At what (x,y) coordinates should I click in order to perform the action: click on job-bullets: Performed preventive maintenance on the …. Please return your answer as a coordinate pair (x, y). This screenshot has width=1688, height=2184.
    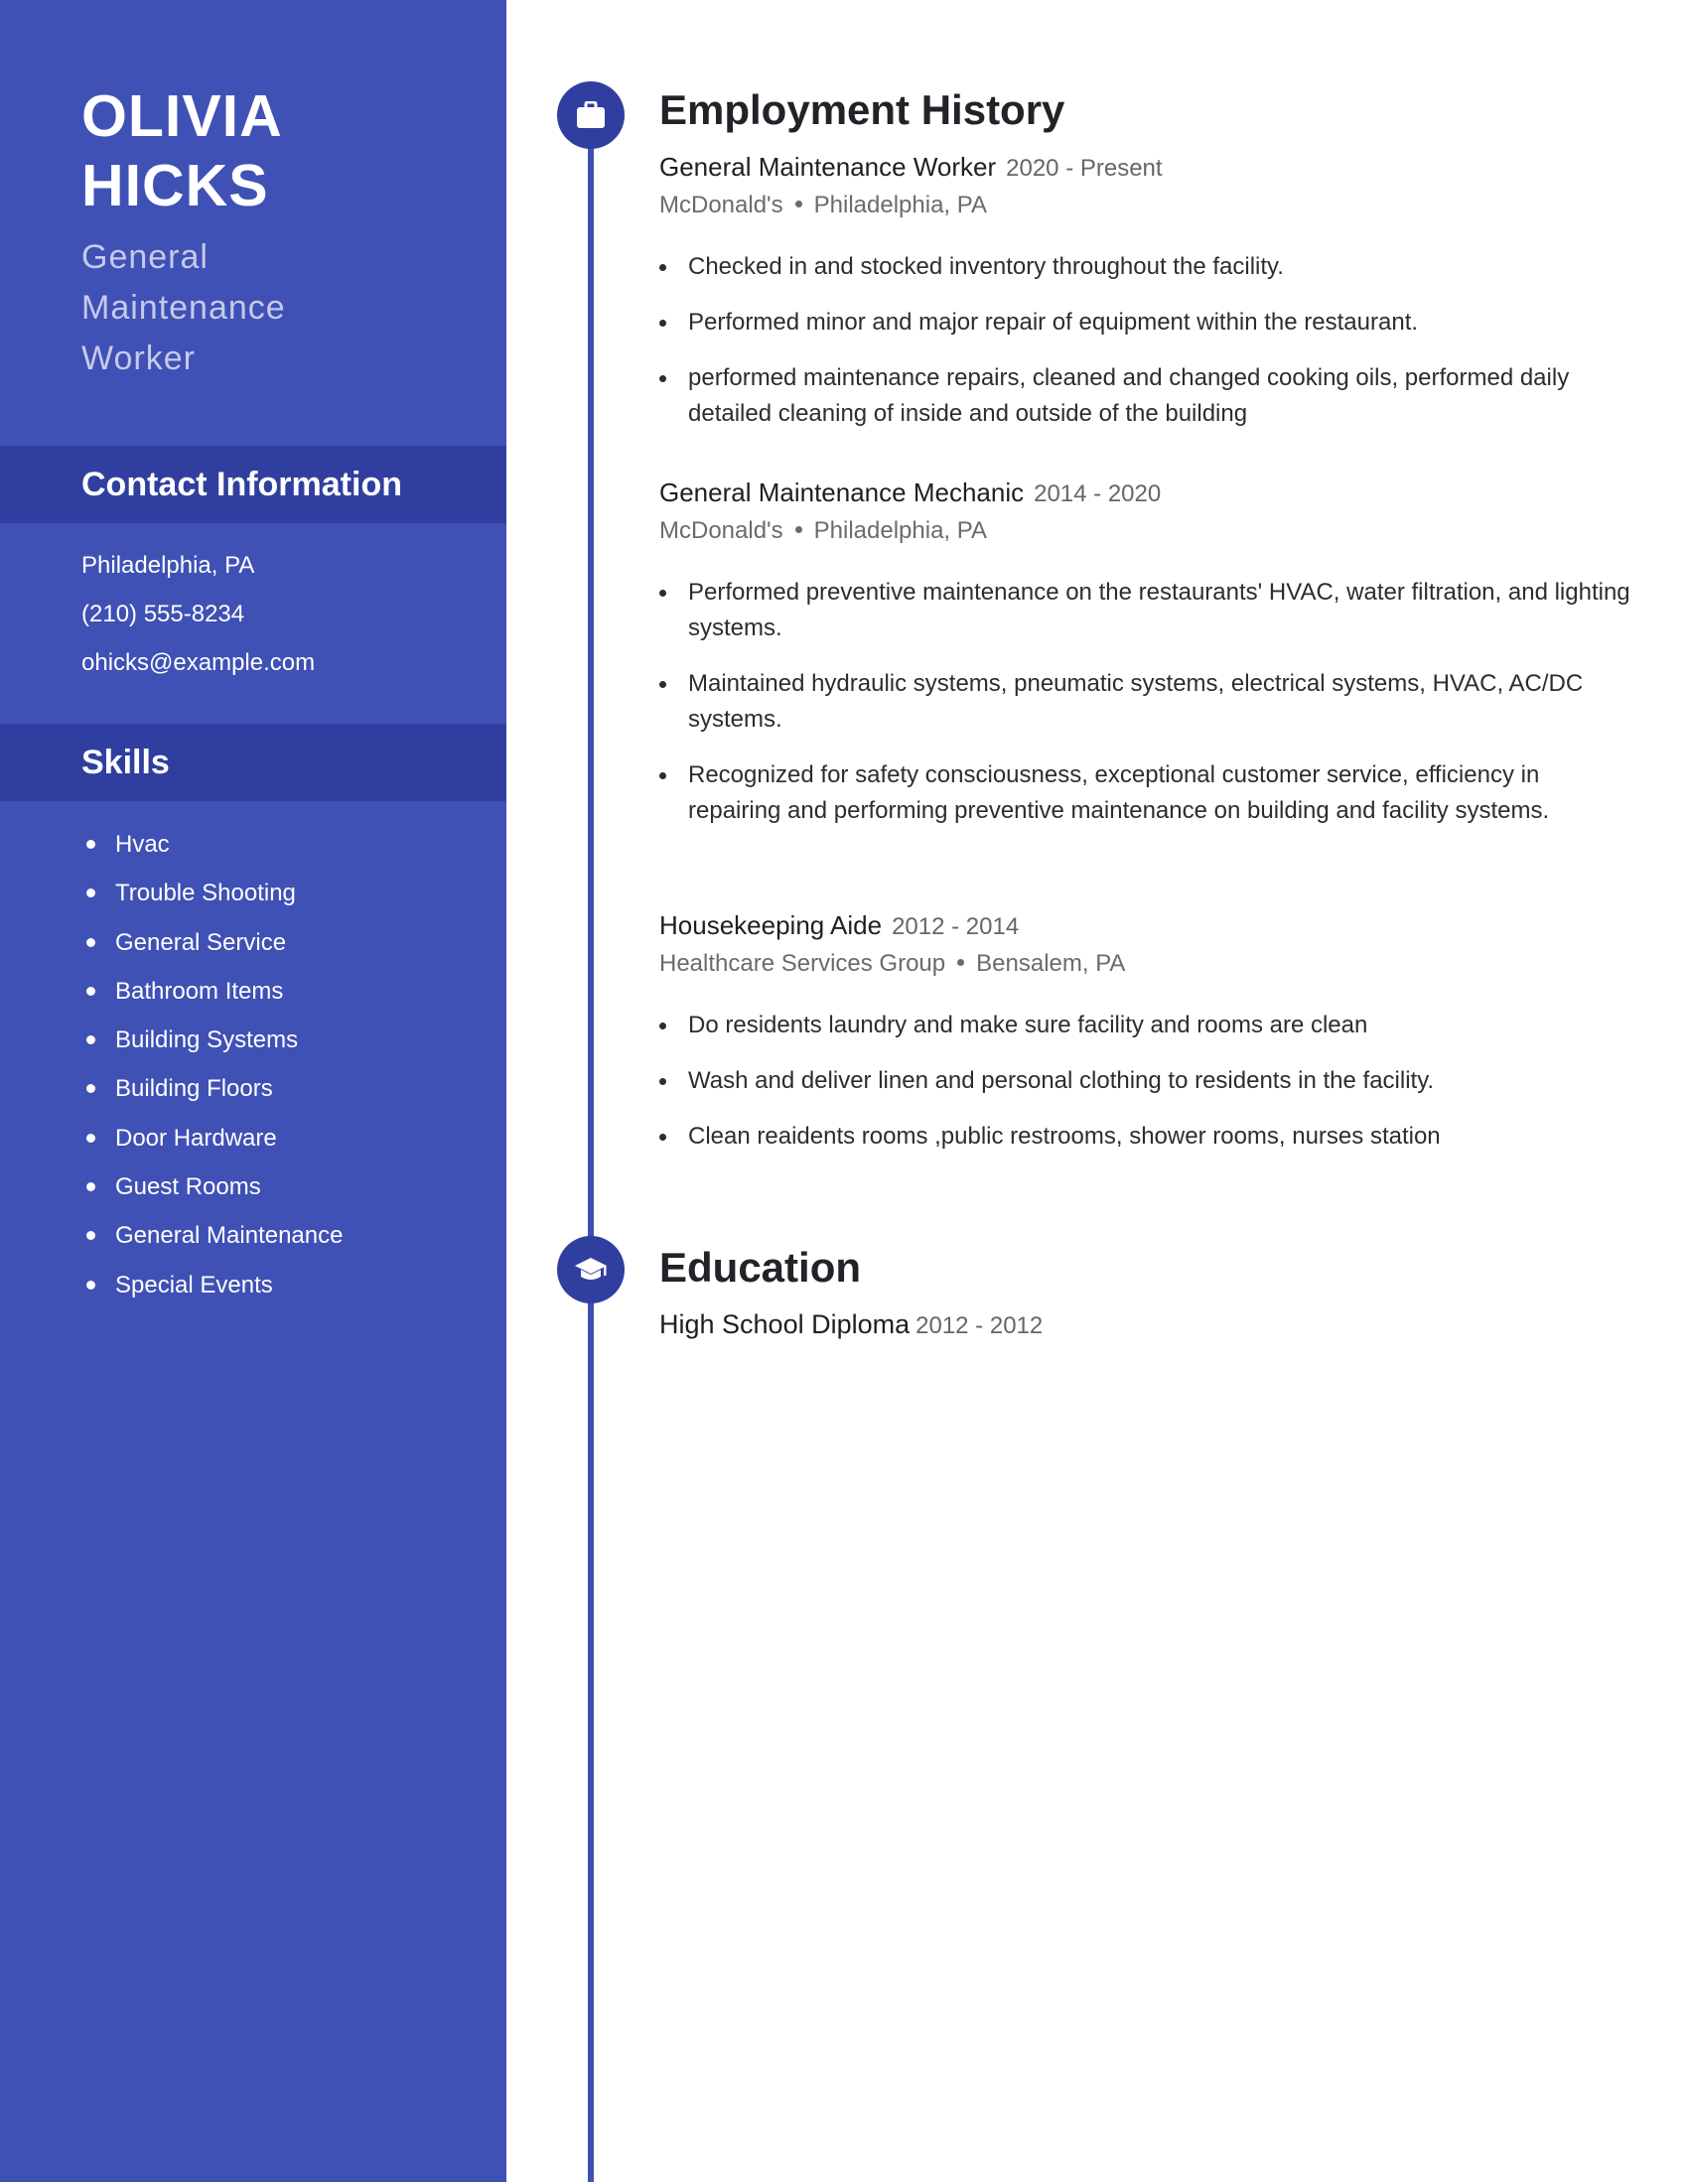
    Looking at the image, I should click on (1145, 702).